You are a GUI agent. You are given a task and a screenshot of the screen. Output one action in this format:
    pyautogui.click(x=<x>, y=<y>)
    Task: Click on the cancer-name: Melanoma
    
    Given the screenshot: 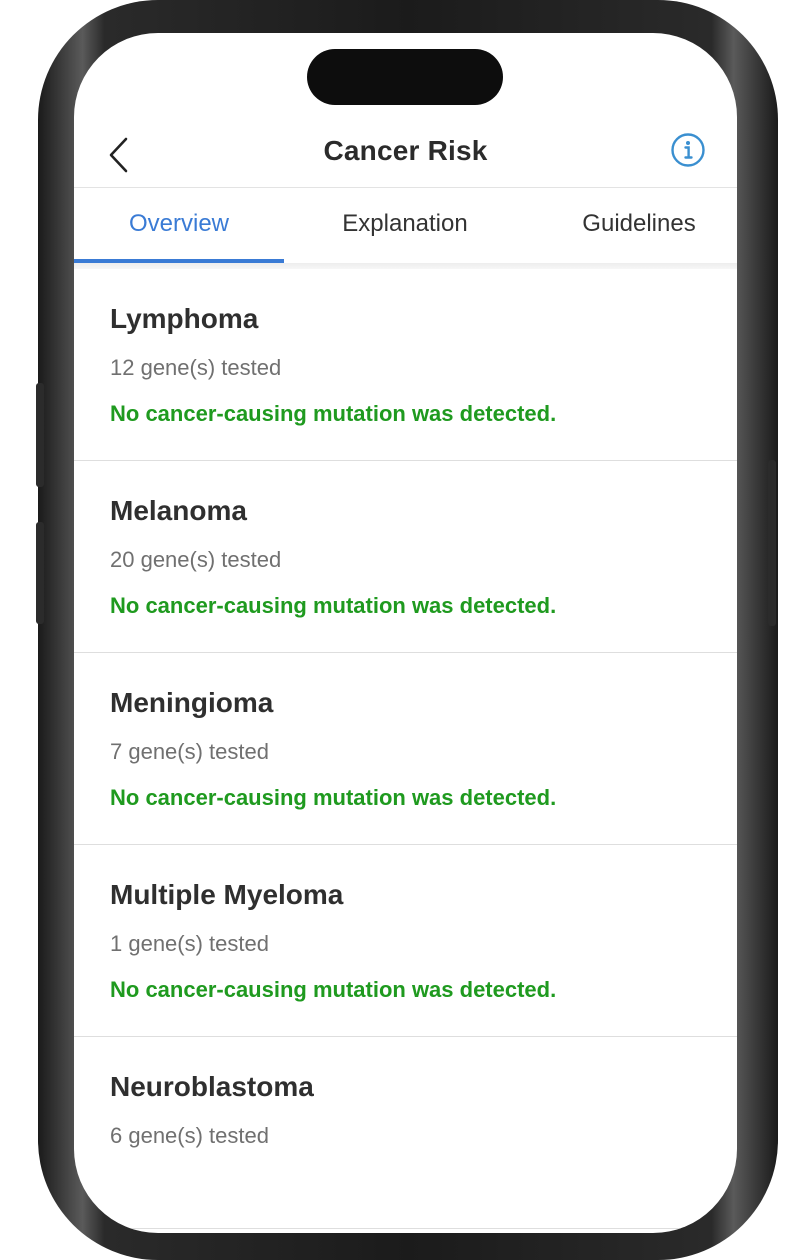 What is the action you would take?
    pyautogui.click(x=178, y=510)
    